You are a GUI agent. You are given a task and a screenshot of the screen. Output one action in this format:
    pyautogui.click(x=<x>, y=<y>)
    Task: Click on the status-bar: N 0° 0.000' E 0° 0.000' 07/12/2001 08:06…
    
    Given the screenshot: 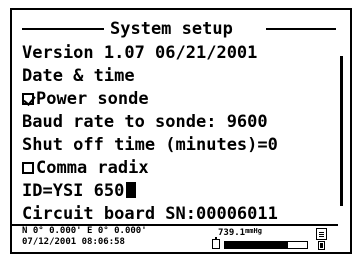 What is the action you would take?
    pyautogui.click(x=179, y=239)
    